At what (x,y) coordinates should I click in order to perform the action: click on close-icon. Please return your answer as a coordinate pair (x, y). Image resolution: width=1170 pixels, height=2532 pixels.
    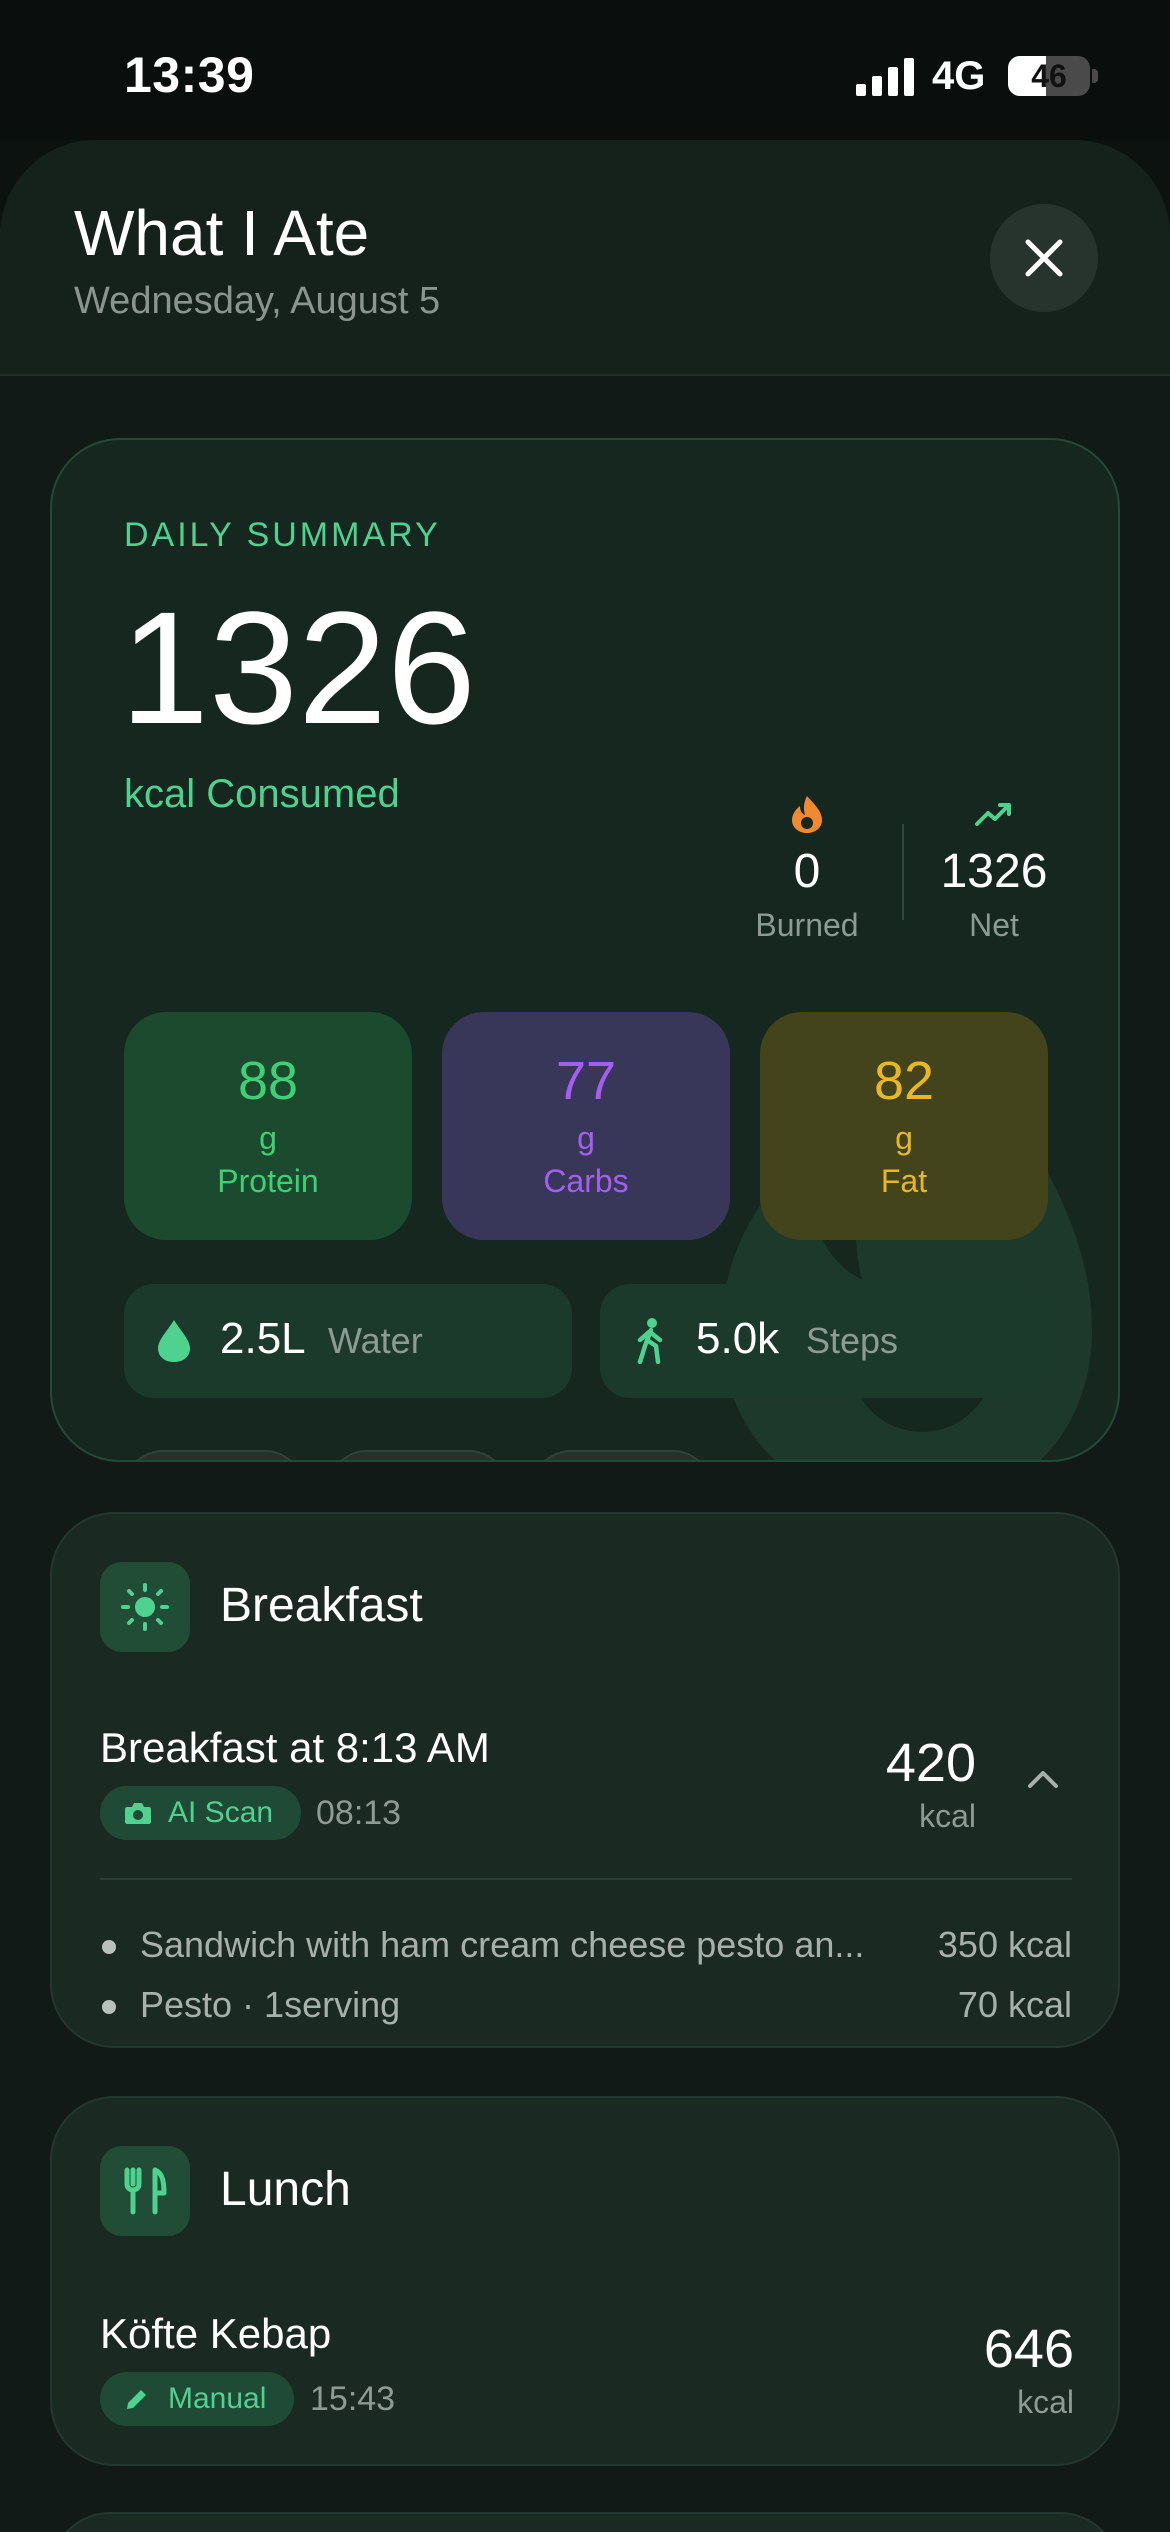
    Looking at the image, I should click on (1044, 258).